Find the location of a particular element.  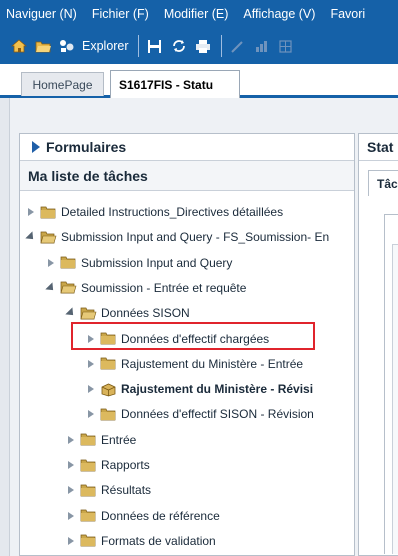

tree-node-label: Formats de validation is located at coordinates (158, 540).